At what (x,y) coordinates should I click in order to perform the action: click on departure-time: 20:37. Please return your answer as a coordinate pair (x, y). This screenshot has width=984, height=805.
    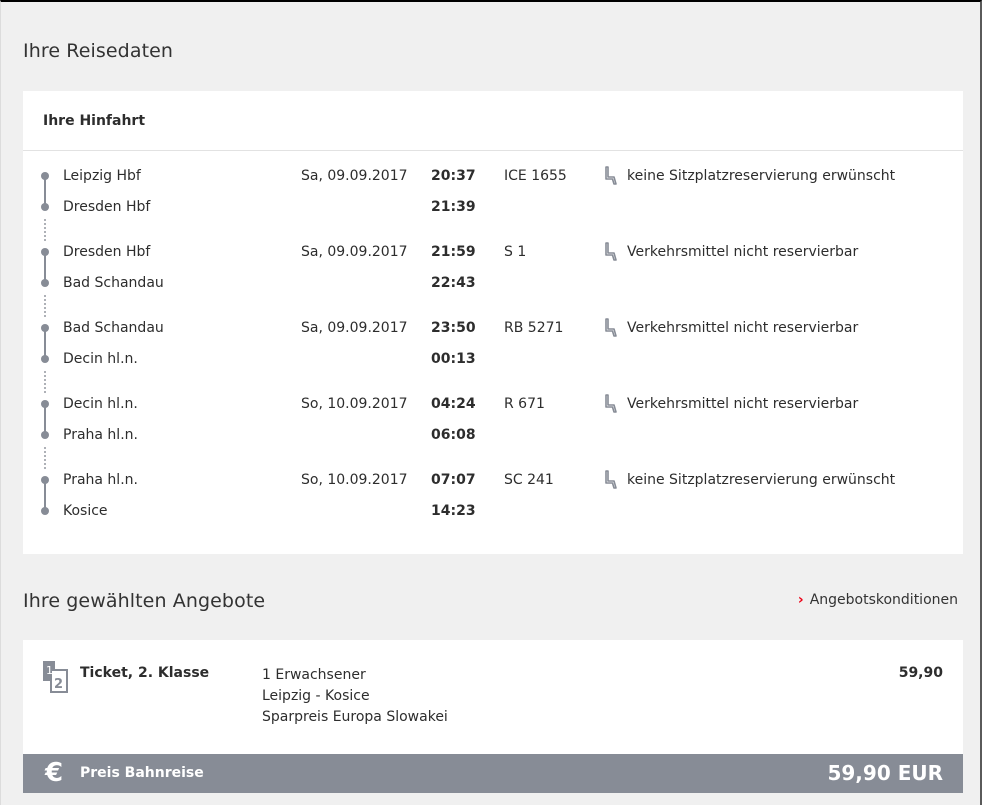
    Looking at the image, I should click on (453, 176).